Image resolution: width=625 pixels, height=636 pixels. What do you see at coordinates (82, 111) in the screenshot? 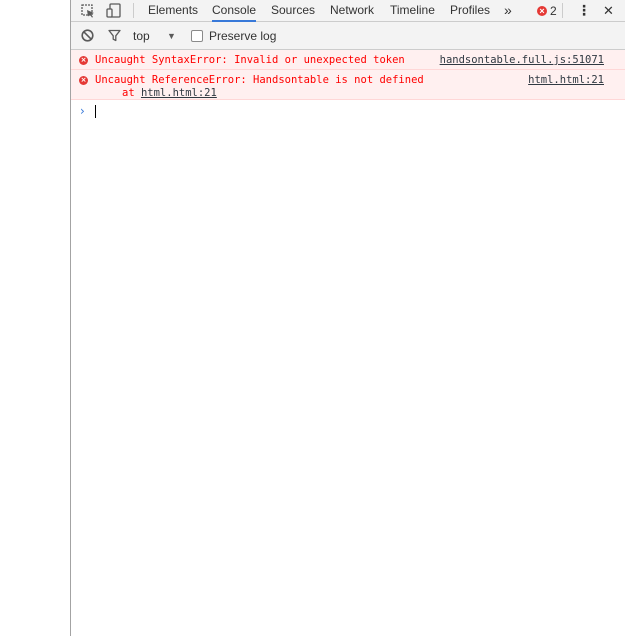
I see `prompt-chevron-icon: ›` at bounding box center [82, 111].